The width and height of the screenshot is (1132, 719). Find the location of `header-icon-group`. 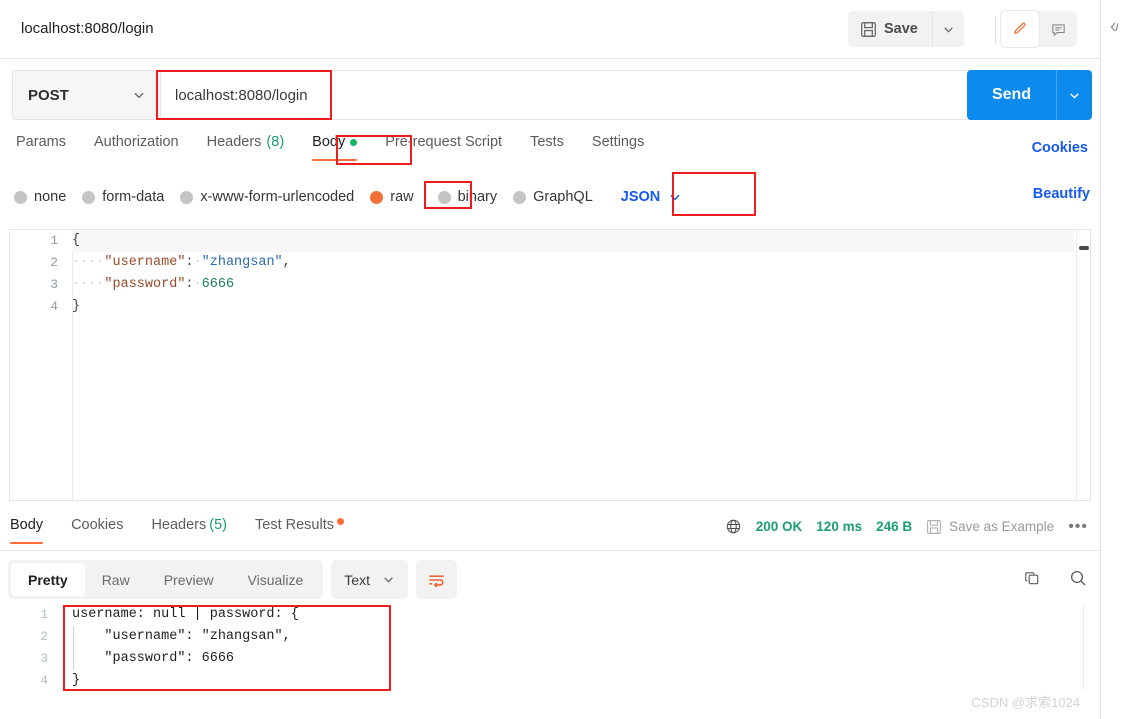

header-icon-group is located at coordinates (1039, 29).